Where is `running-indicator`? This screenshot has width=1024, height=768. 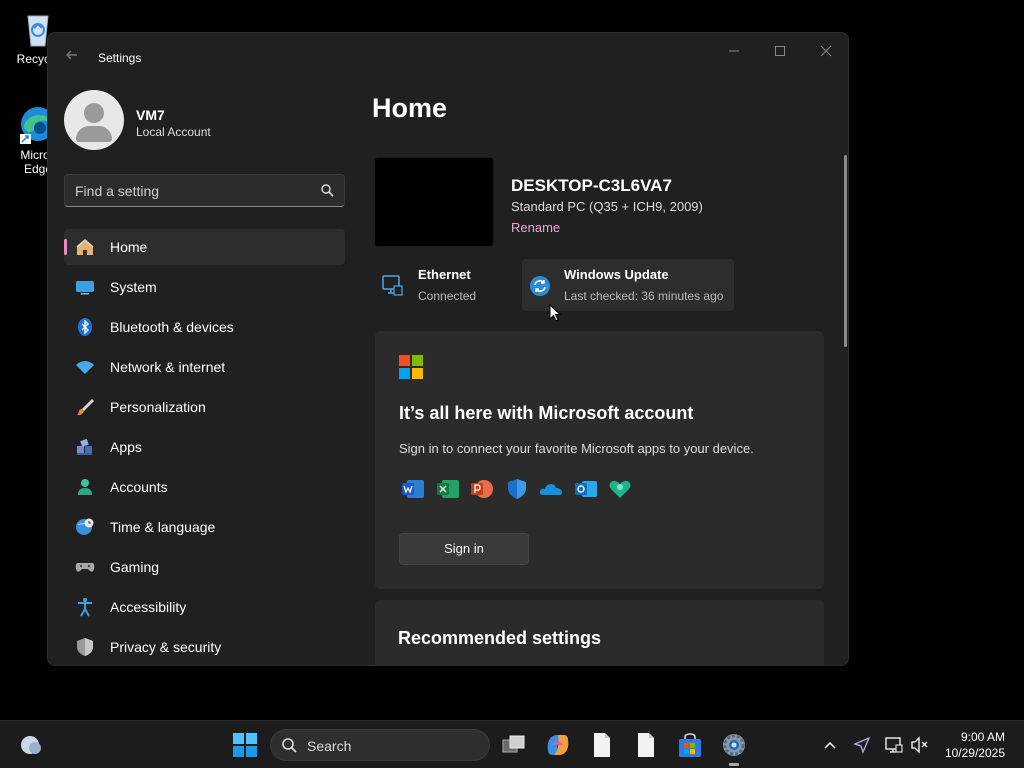
running-indicator is located at coordinates (734, 764).